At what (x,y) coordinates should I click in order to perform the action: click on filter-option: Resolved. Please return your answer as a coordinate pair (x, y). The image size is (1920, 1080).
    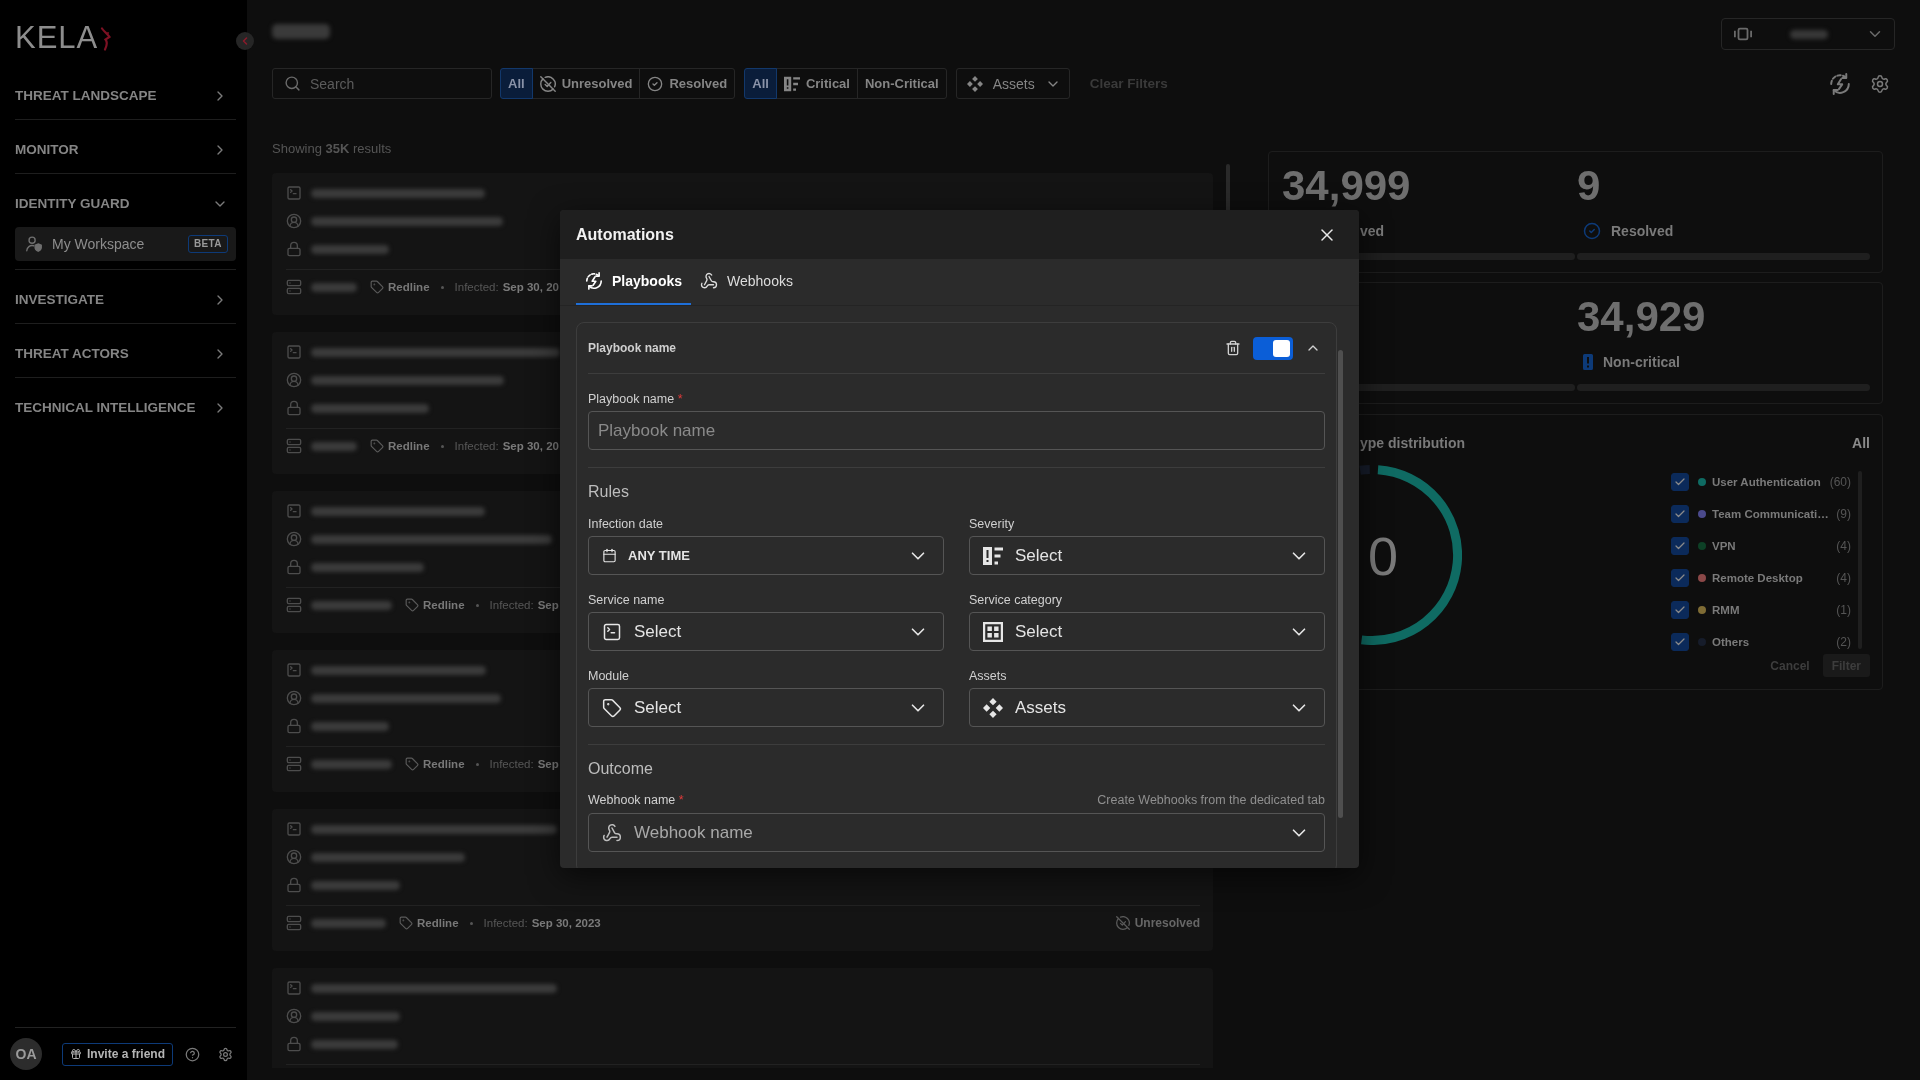
    Looking at the image, I should click on (687, 83).